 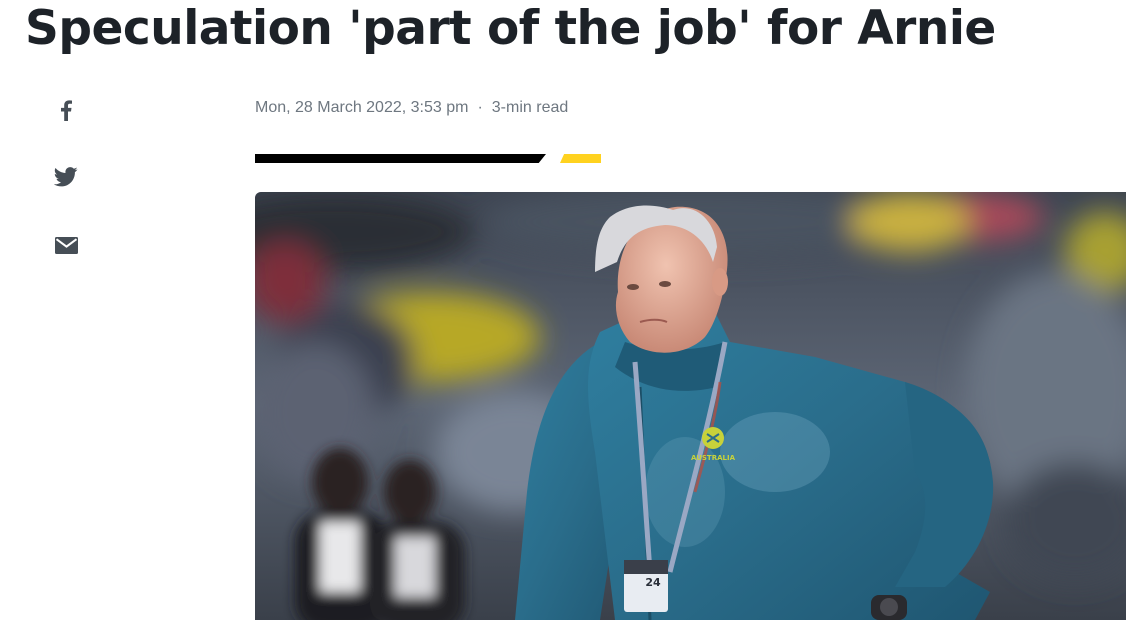 I want to click on facebook-share-button, so click(x=66, y=110).